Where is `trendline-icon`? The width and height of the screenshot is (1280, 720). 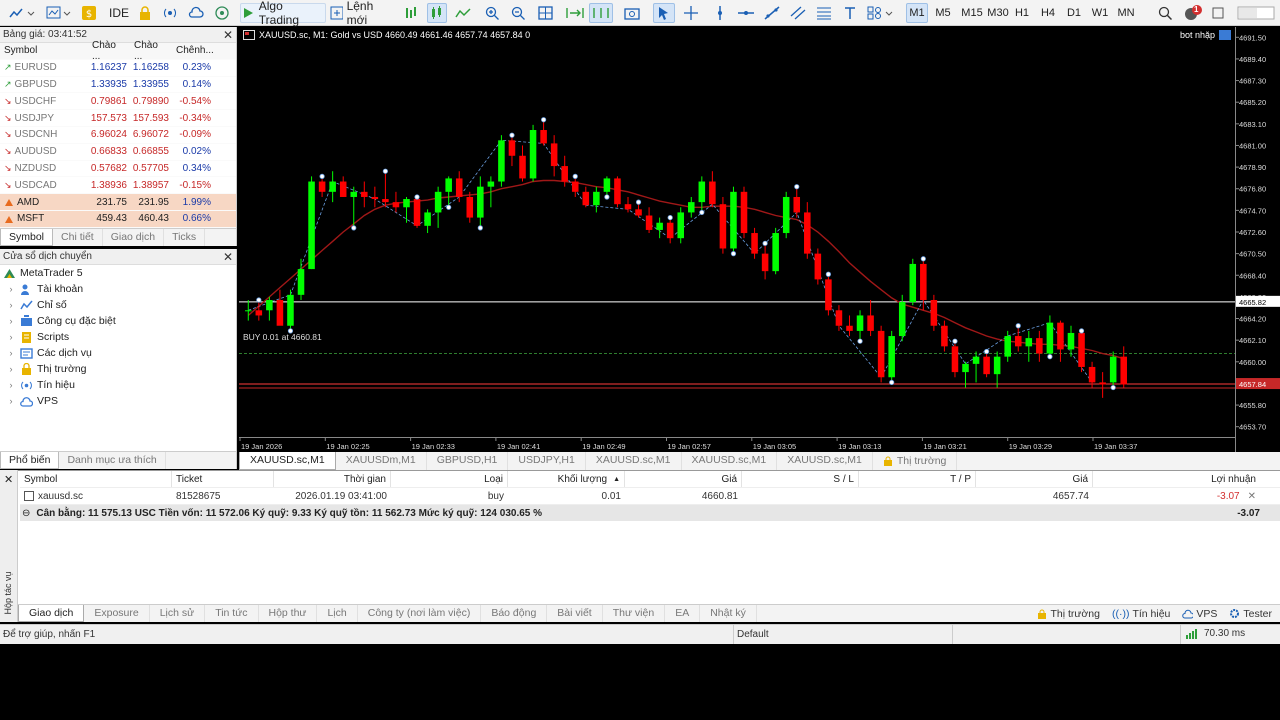
trendline-icon is located at coordinates (772, 13).